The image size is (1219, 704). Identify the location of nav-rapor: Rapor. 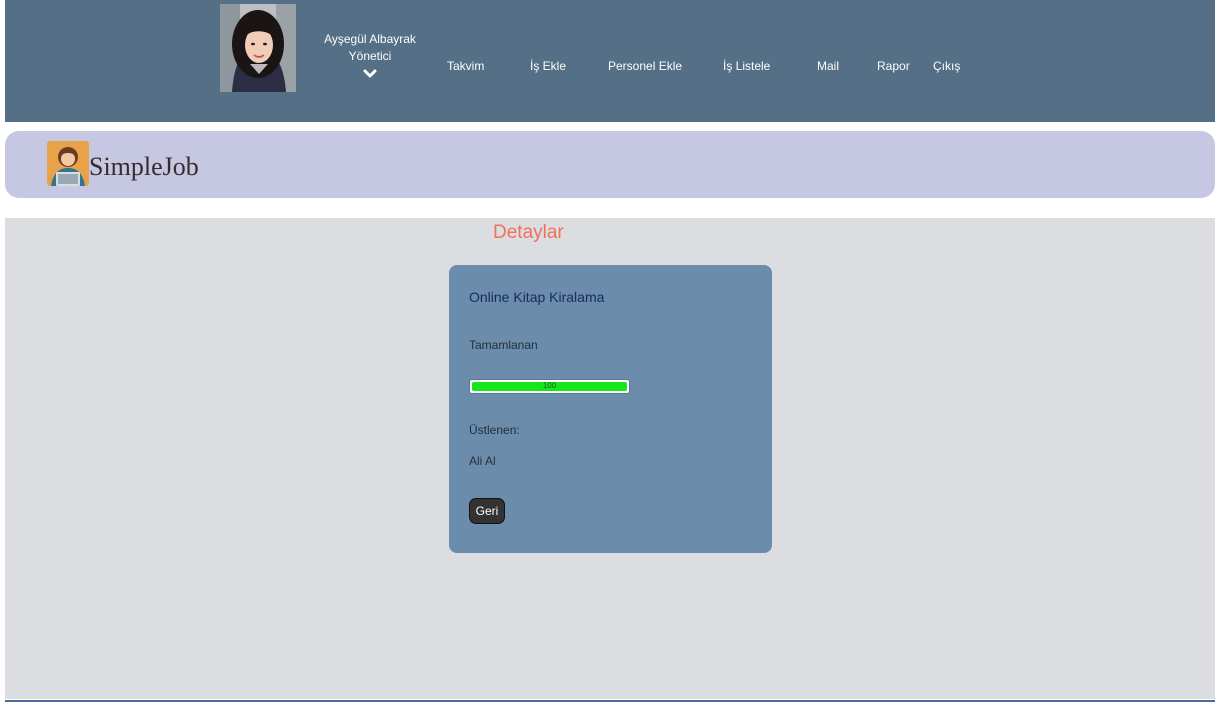
(893, 66).